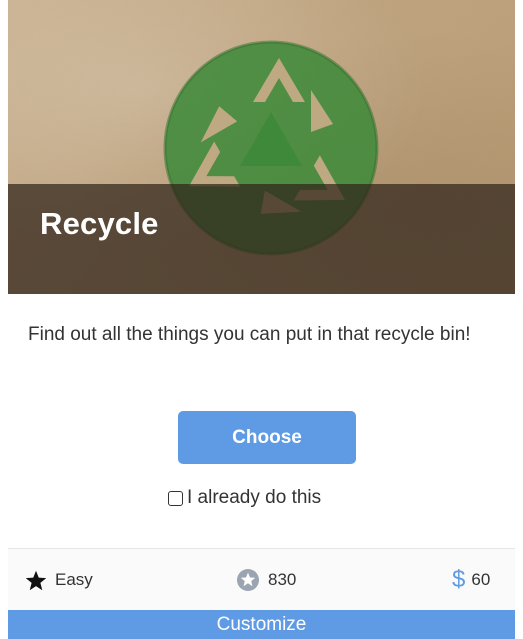  What do you see at coordinates (266, 580) in the screenshot?
I see `points-stat: 830` at bounding box center [266, 580].